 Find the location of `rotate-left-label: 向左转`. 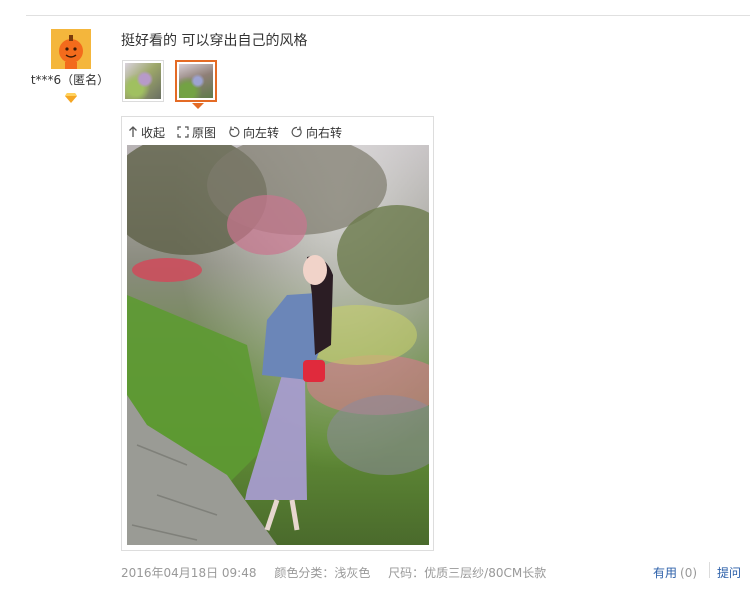

rotate-left-label: 向左转 is located at coordinates (261, 132).